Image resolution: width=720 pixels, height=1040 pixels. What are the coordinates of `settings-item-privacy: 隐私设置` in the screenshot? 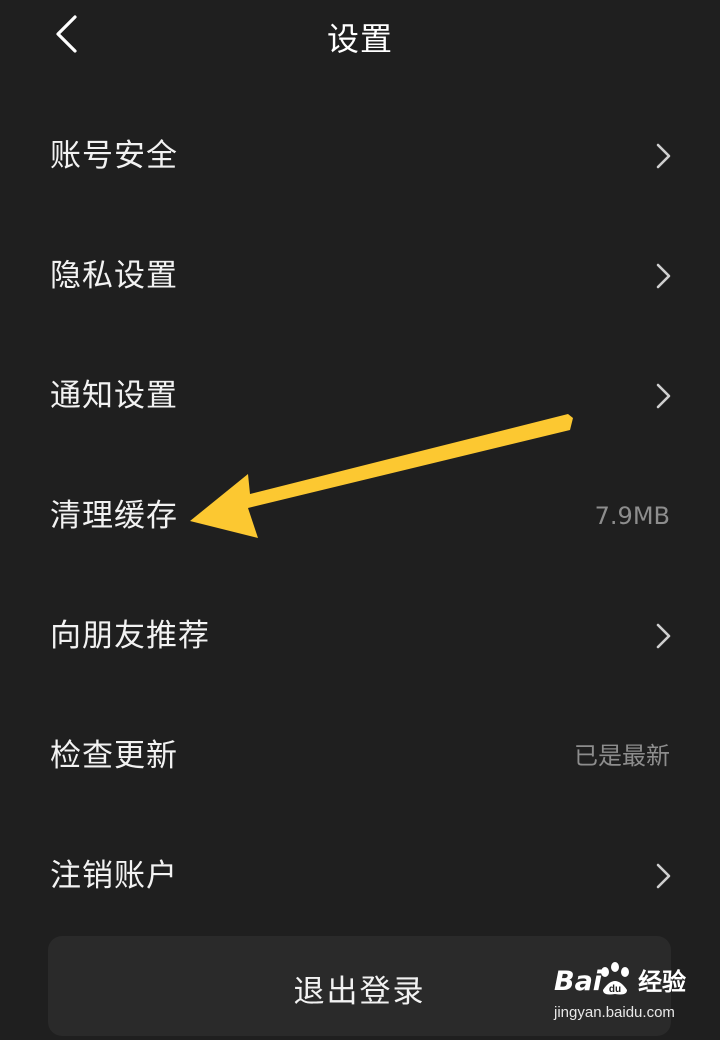 It's located at (360, 276).